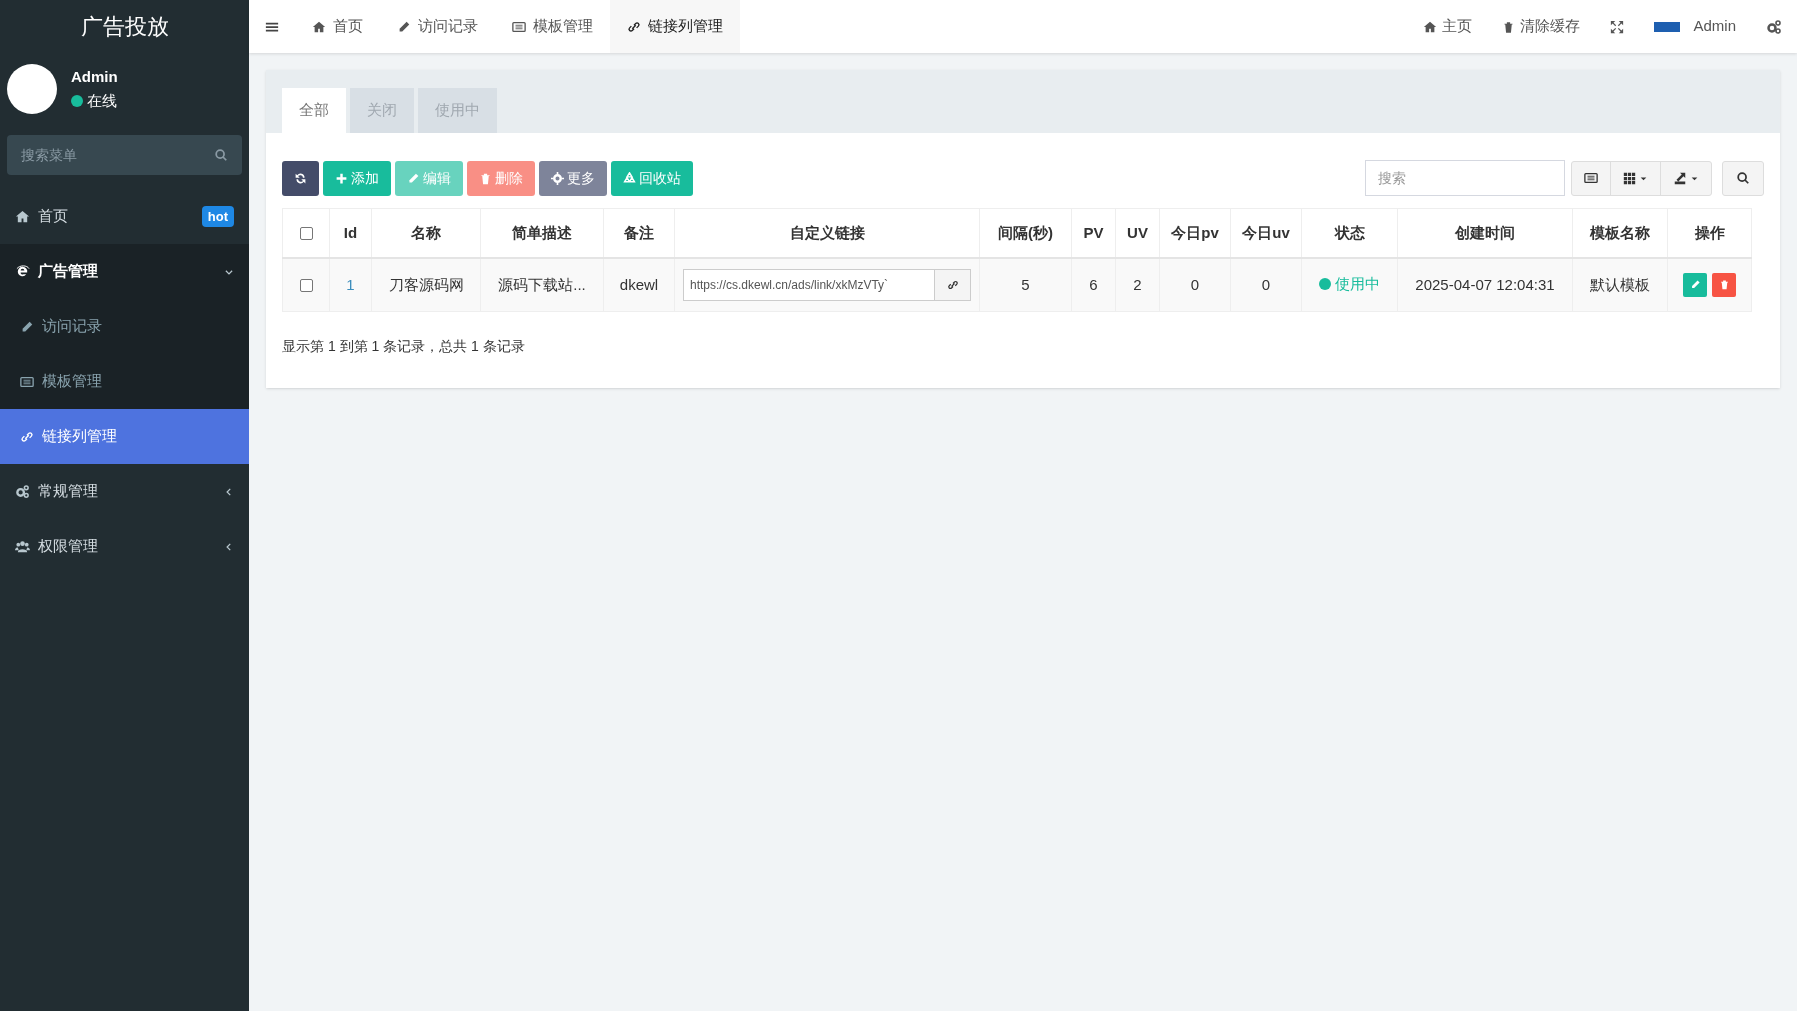  Describe the element at coordinates (1709, 232) in the screenshot. I see `column-header: 操作` at that location.